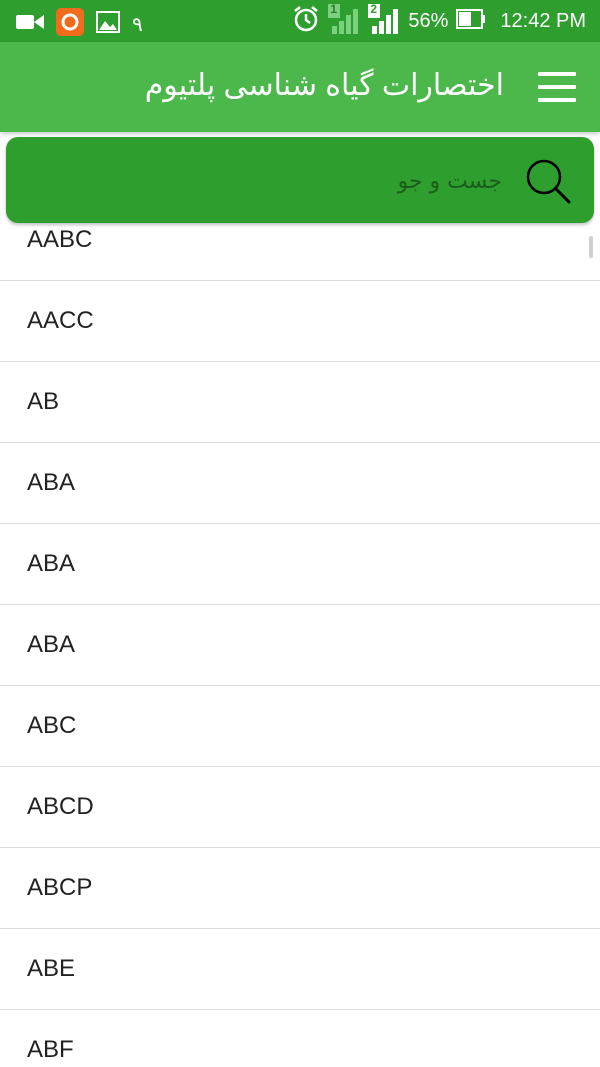 Image resolution: width=600 pixels, height=1067 pixels. What do you see at coordinates (344, 20) in the screenshot?
I see `signal-sim1-icon: 1` at bounding box center [344, 20].